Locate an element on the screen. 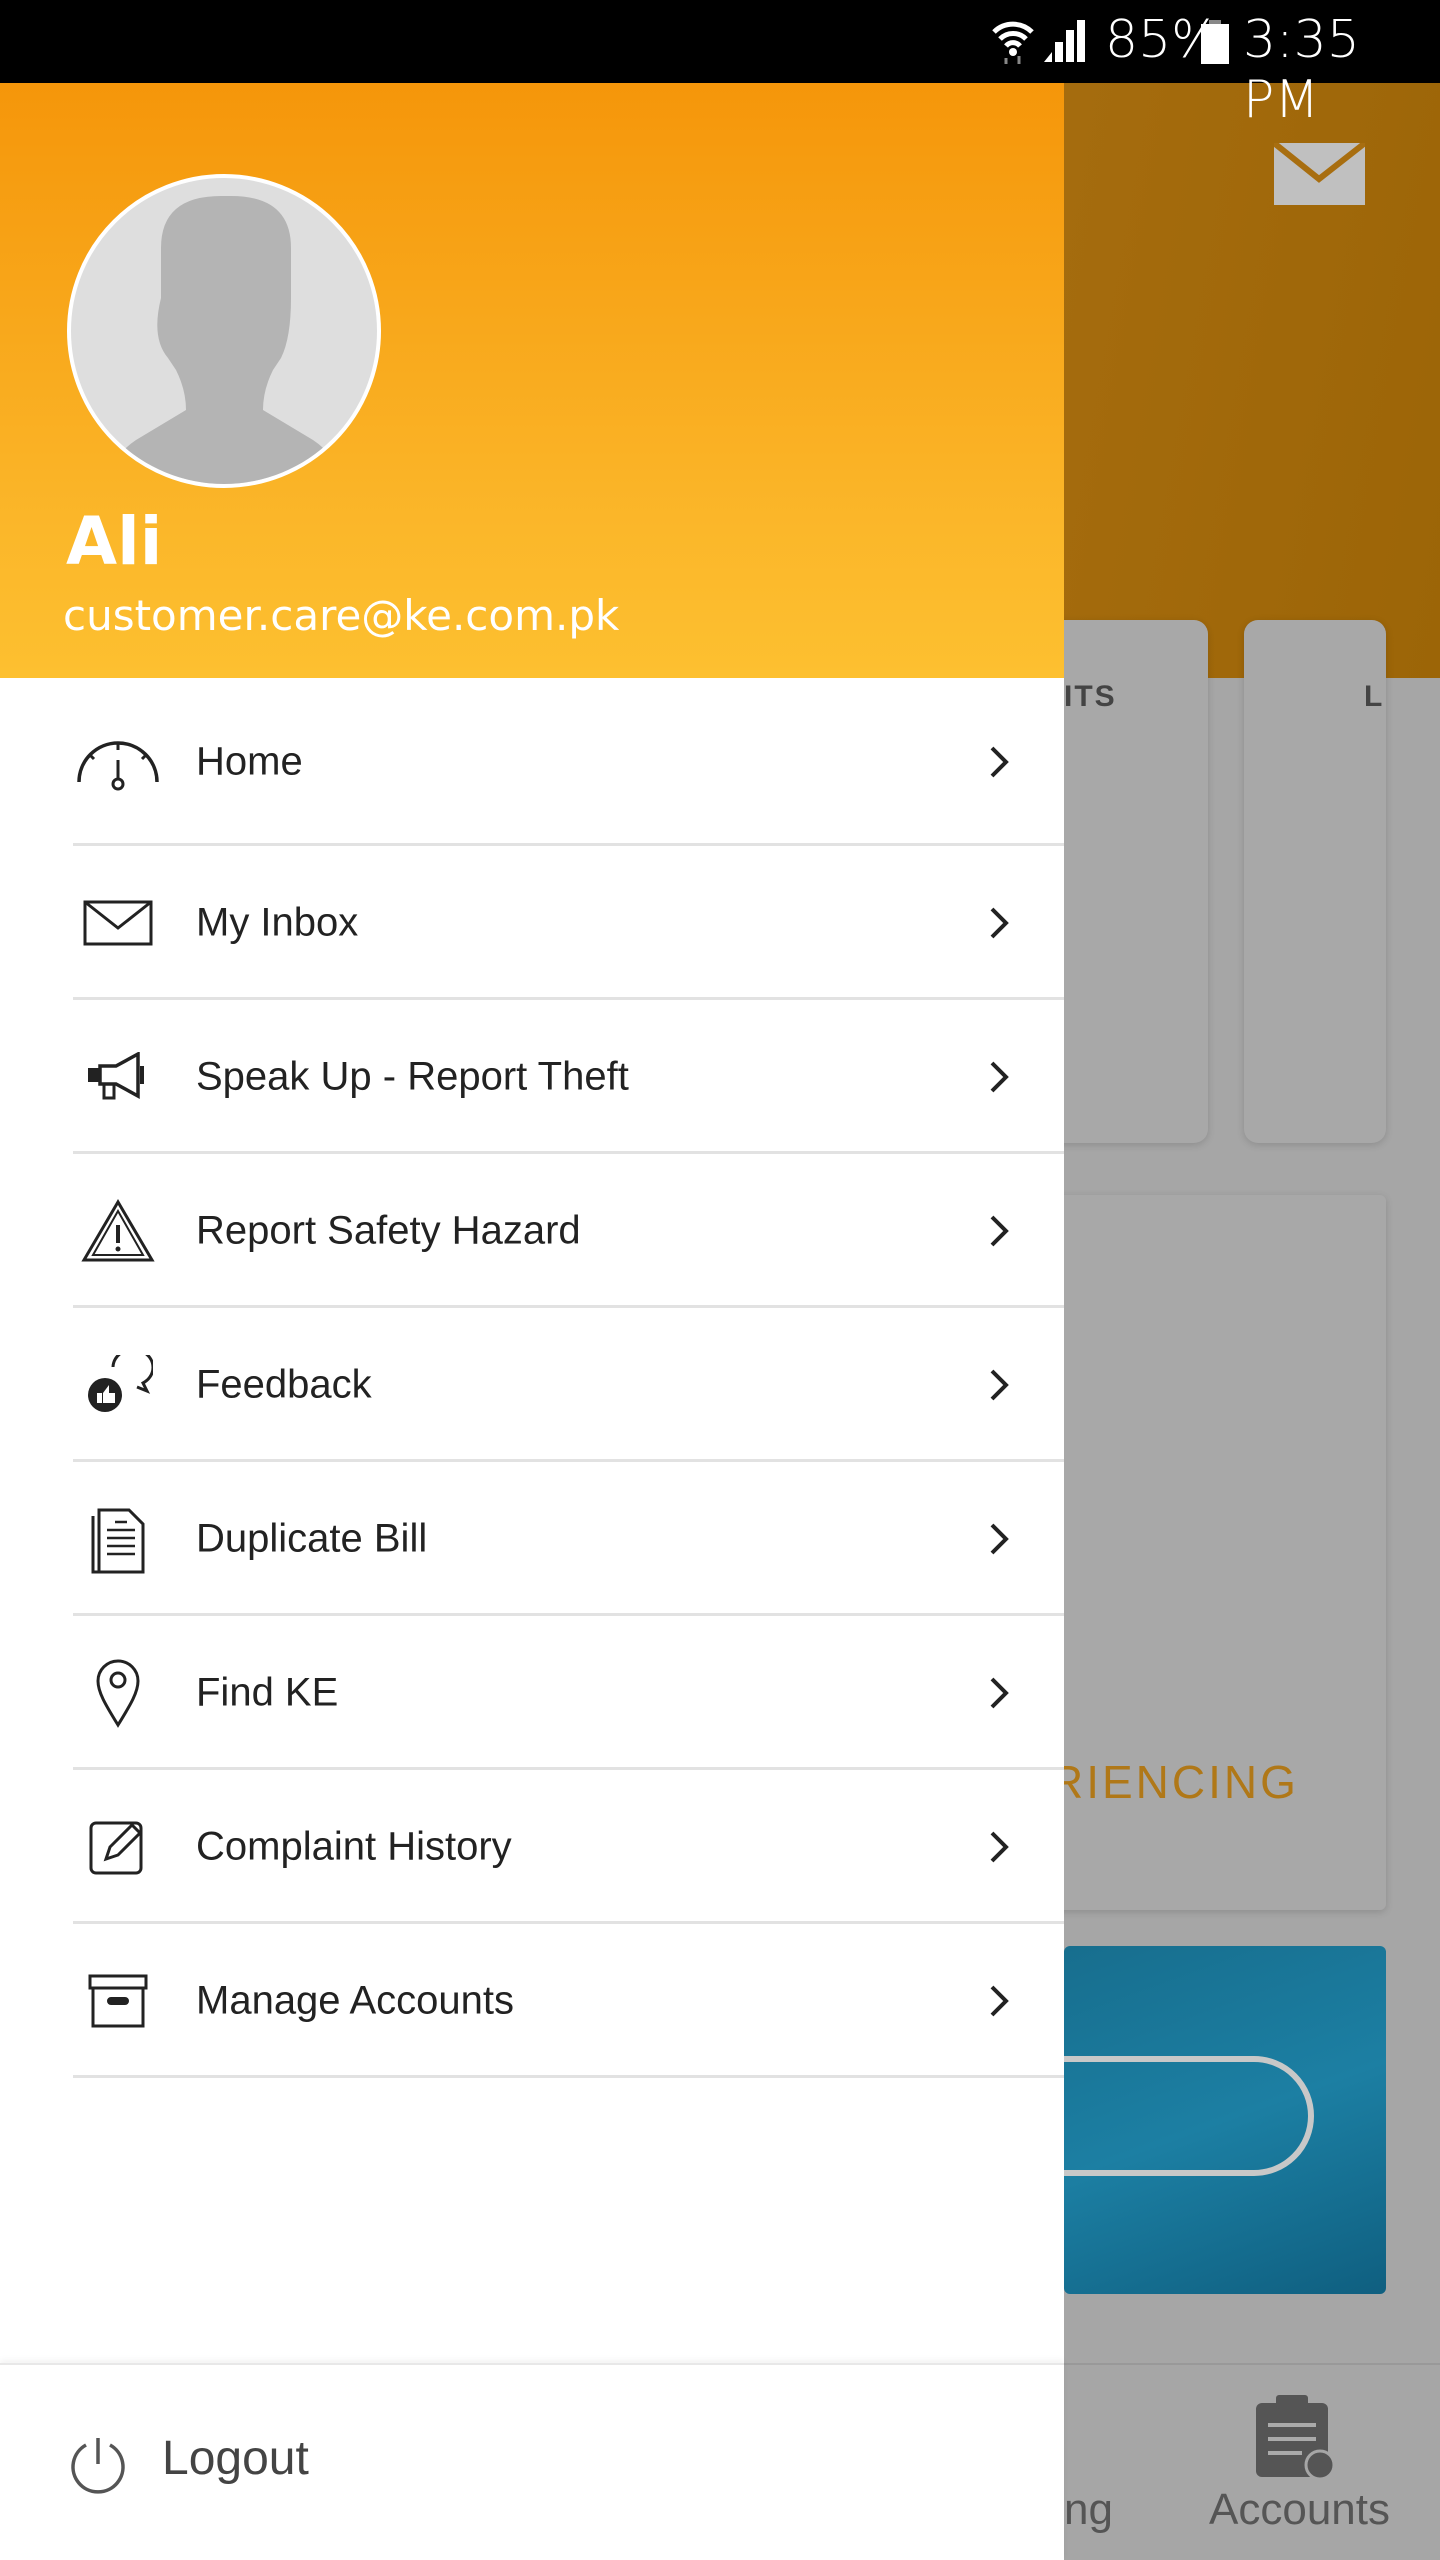  avatar is located at coordinates (224, 331).